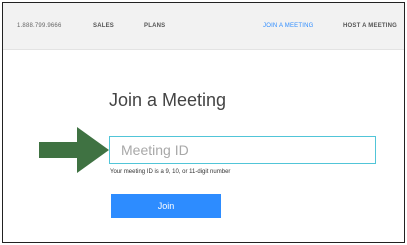 This screenshot has width=407, height=245. I want to click on arrow-right-icon, so click(74, 150).